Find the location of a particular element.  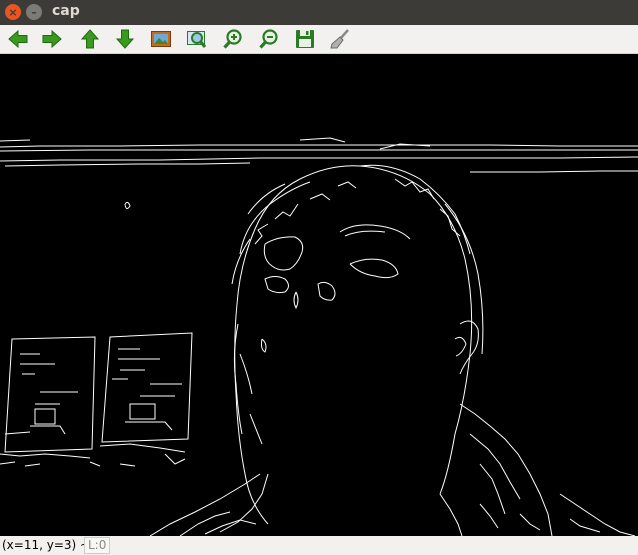

zoom-in-button is located at coordinates (233, 39).